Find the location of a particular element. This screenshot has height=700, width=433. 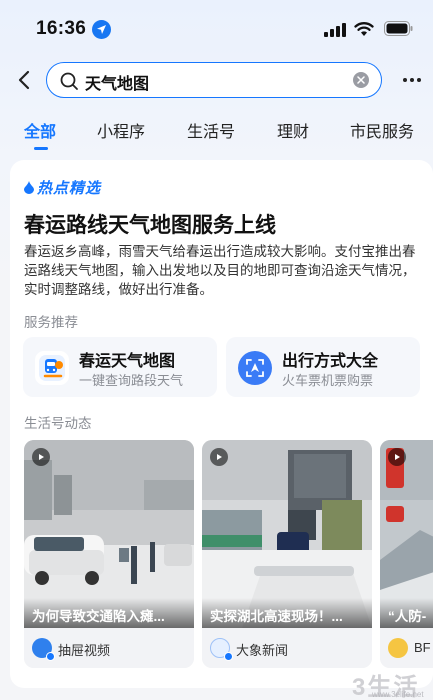

search-input: 天气地图 is located at coordinates (214, 80).